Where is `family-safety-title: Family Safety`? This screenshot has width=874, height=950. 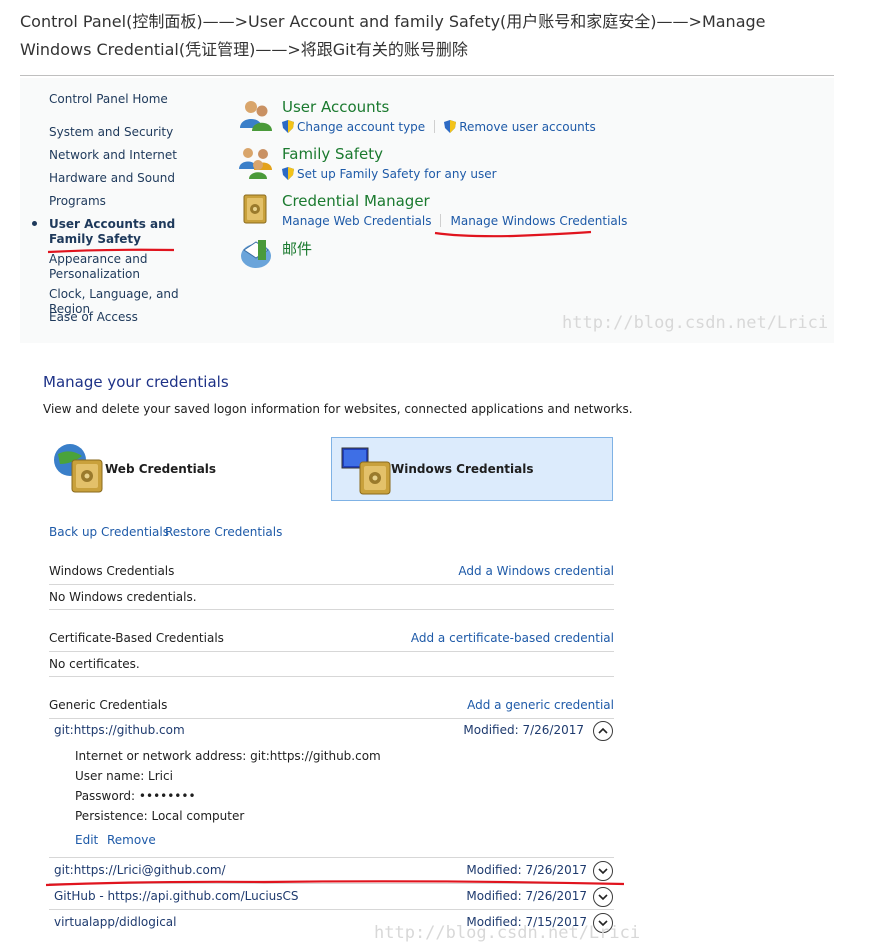 family-safety-title: Family Safety is located at coordinates (332, 154).